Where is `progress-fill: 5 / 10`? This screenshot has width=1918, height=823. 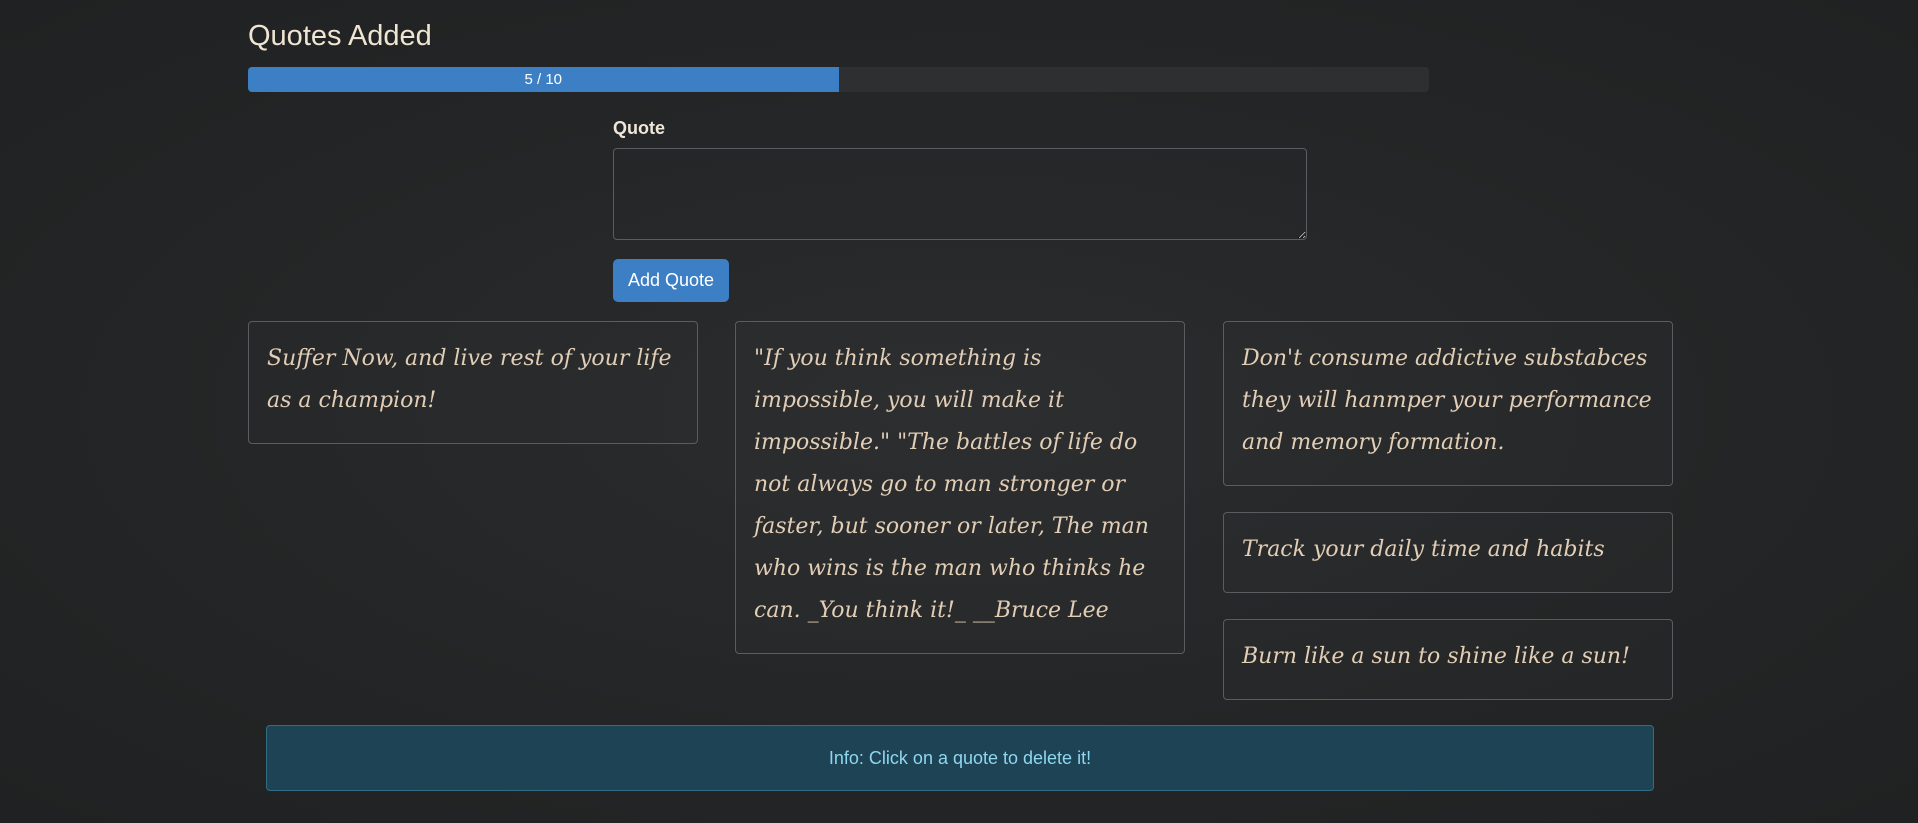 progress-fill: 5 / 10 is located at coordinates (543, 79).